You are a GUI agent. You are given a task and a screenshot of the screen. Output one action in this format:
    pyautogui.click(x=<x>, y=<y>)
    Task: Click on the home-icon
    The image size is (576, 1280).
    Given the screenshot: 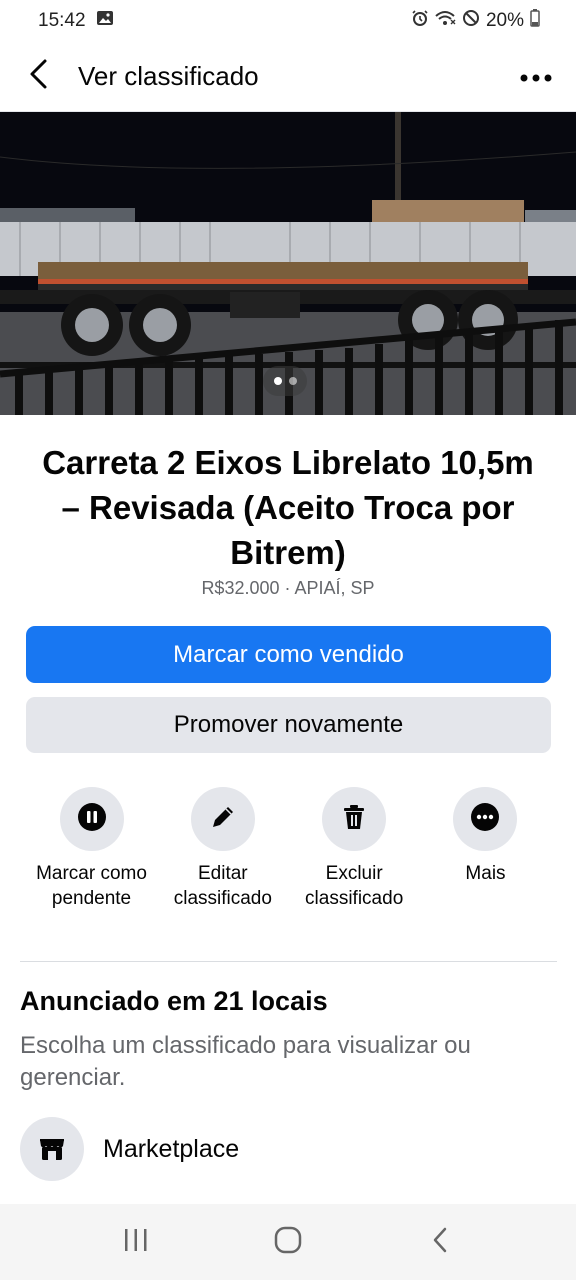 What is the action you would take?
    pyautogui.click(x=288, y=1242)
    